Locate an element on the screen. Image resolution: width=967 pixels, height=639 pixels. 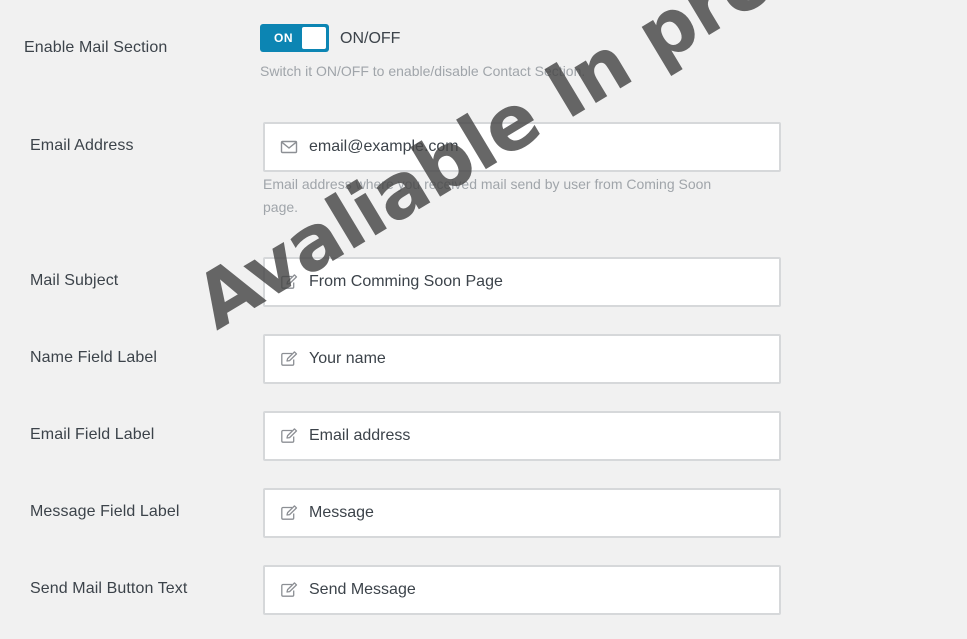
email-address-label: Email Address is located at coordinates (82, 145).